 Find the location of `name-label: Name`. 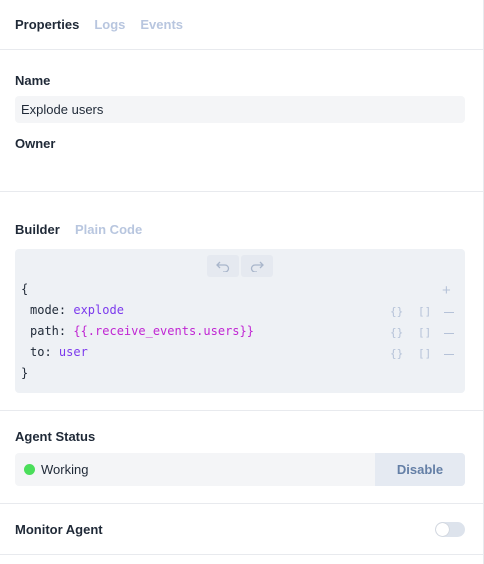

name-label: Name is located at coordinates (33, 80).